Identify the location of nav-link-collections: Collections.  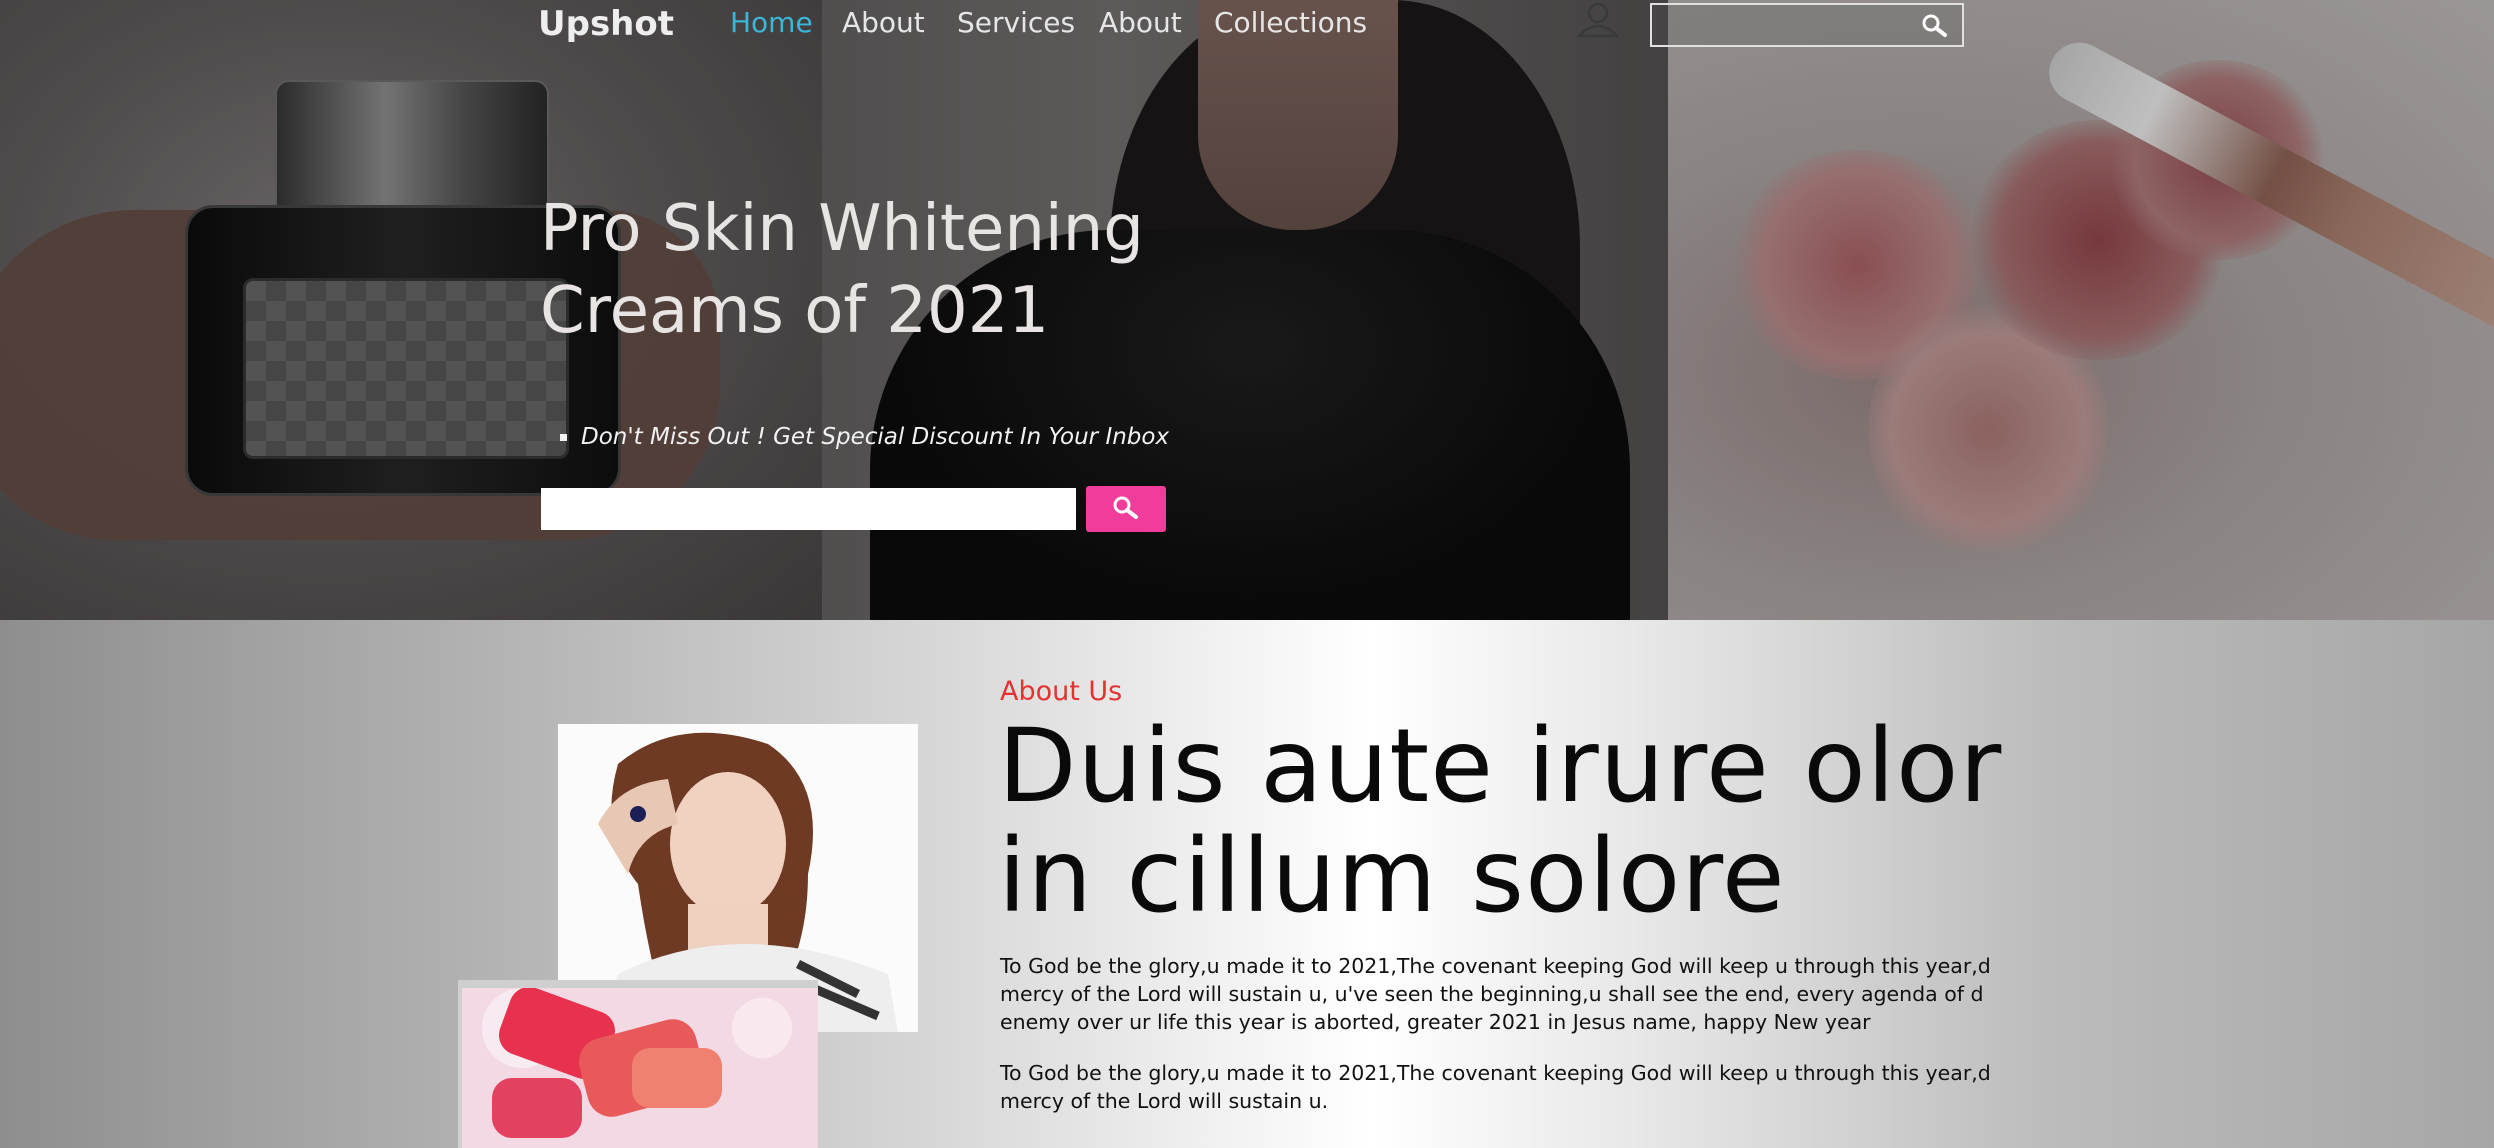
(1290, 22).